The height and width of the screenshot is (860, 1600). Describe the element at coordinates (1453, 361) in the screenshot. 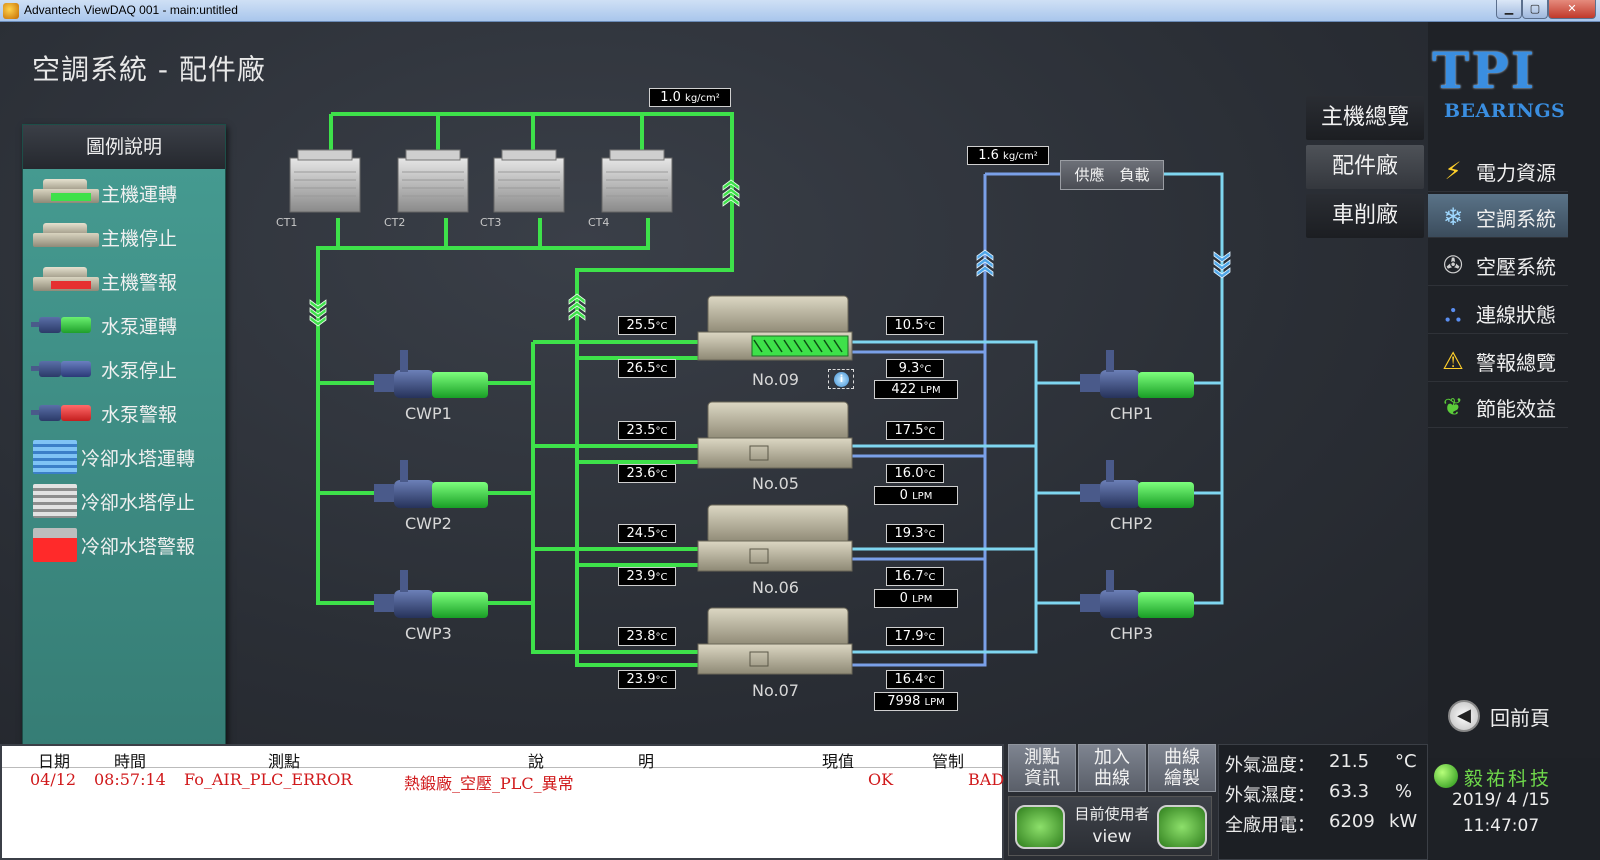

I see `warning-icon: ⚠` at that location.